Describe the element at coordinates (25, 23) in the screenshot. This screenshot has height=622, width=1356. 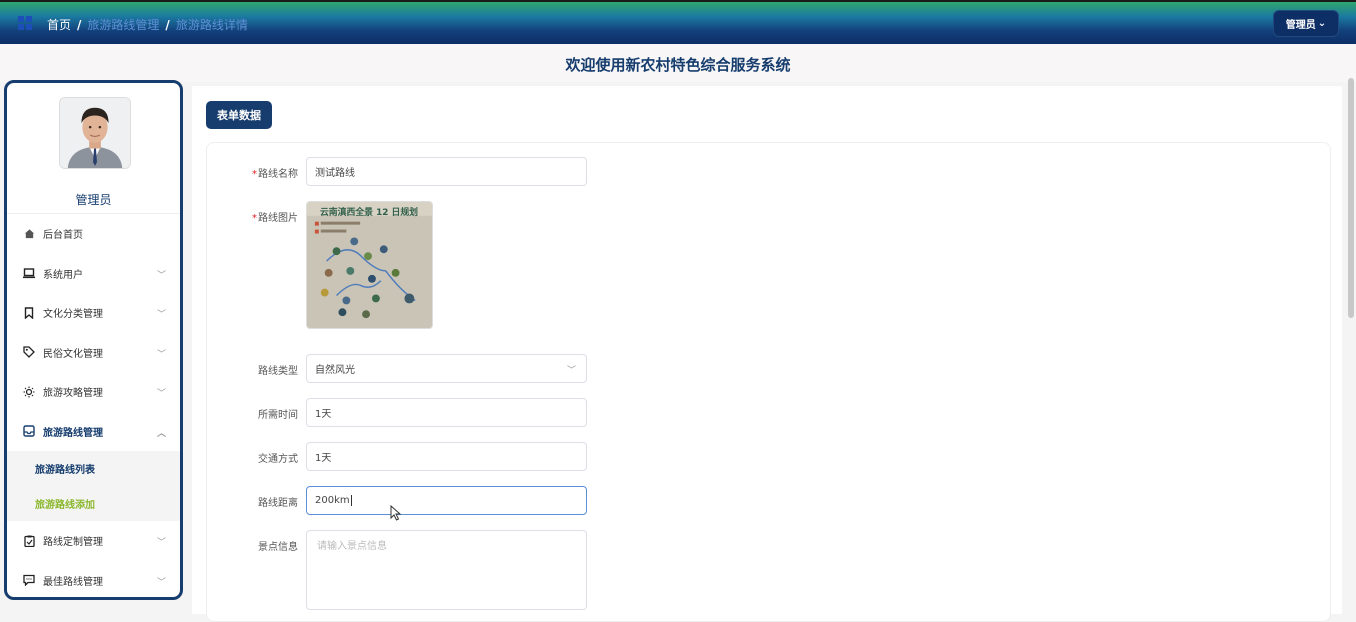
I see `grid-menu-icon` at that location.